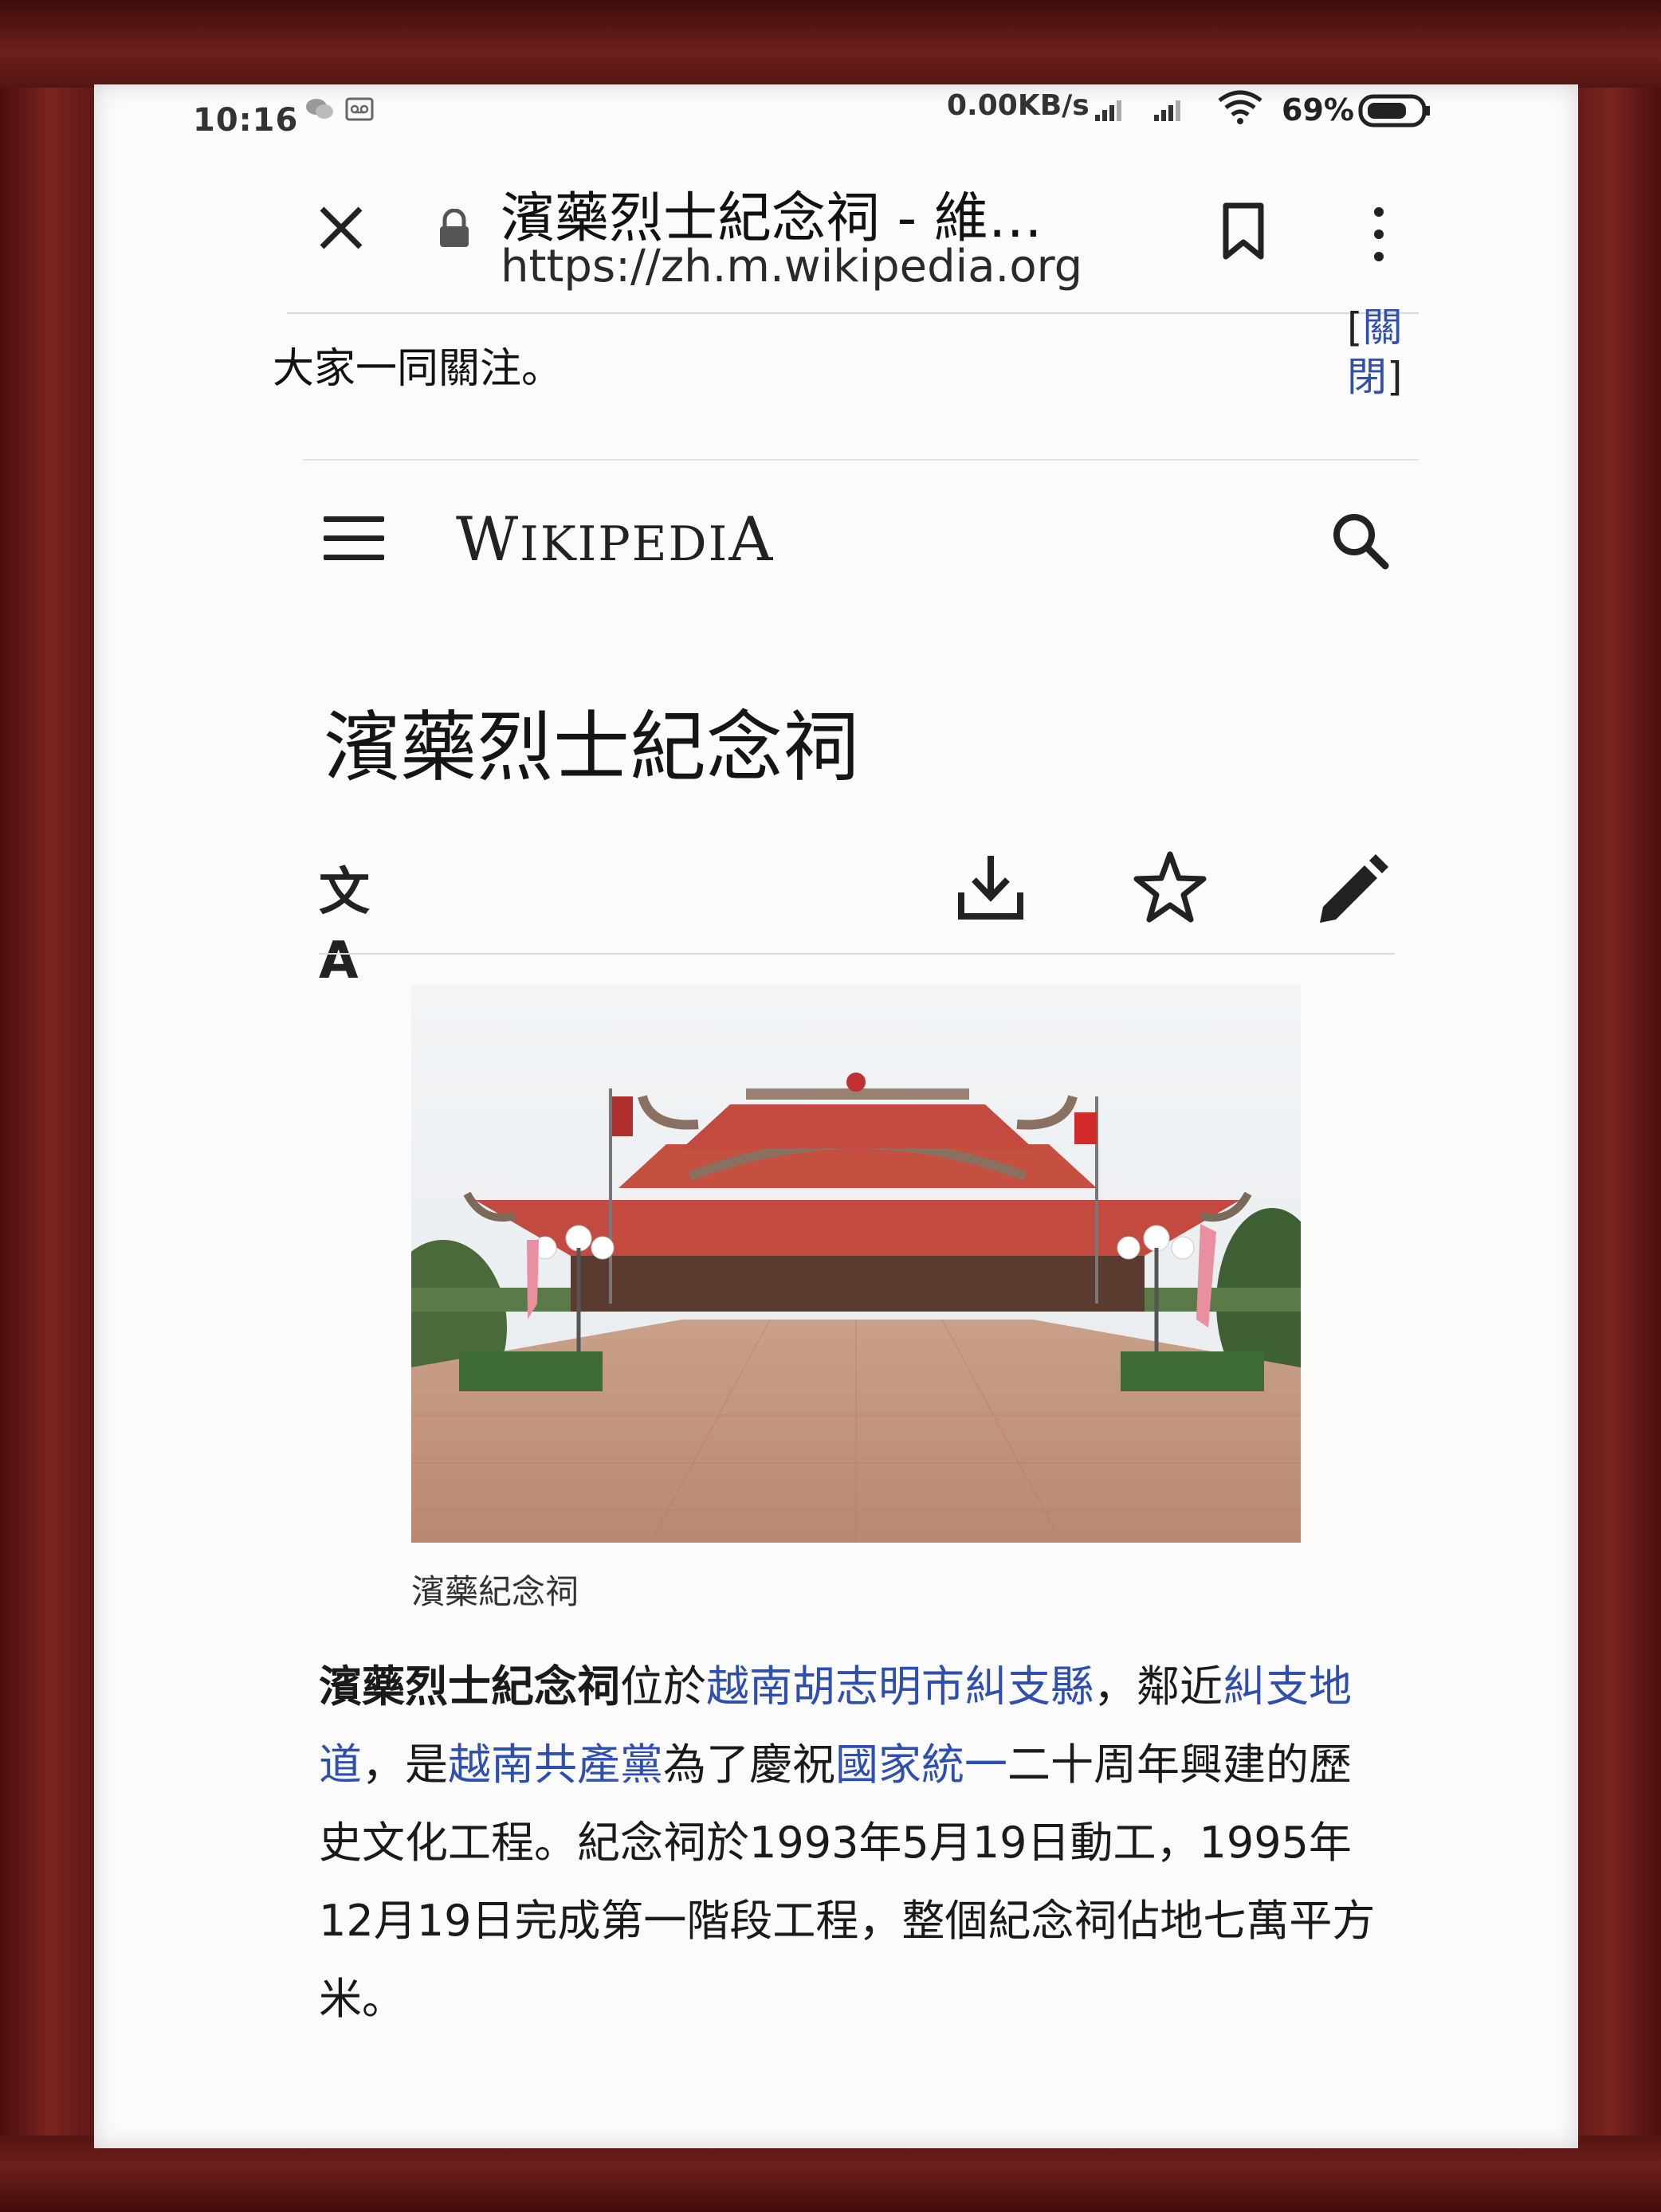 The height and width of the screenshot is (2212, 1661). What do you see at coordinates (1243, 231) in the screenshot?
I see `bookmark-button` at bounding box center [1243, 231].